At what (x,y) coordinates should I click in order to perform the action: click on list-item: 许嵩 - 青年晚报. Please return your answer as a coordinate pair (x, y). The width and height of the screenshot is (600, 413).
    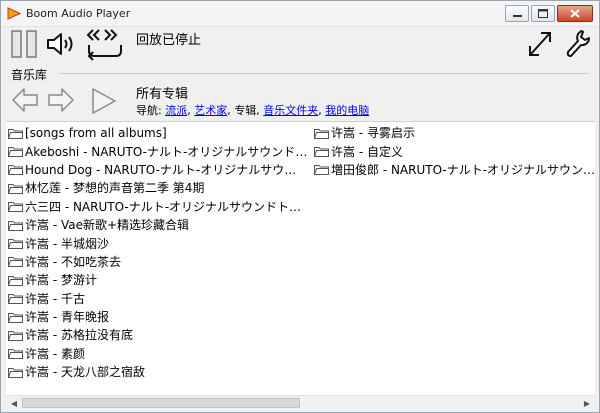
    Looking at the image, I should click on (158, 317).